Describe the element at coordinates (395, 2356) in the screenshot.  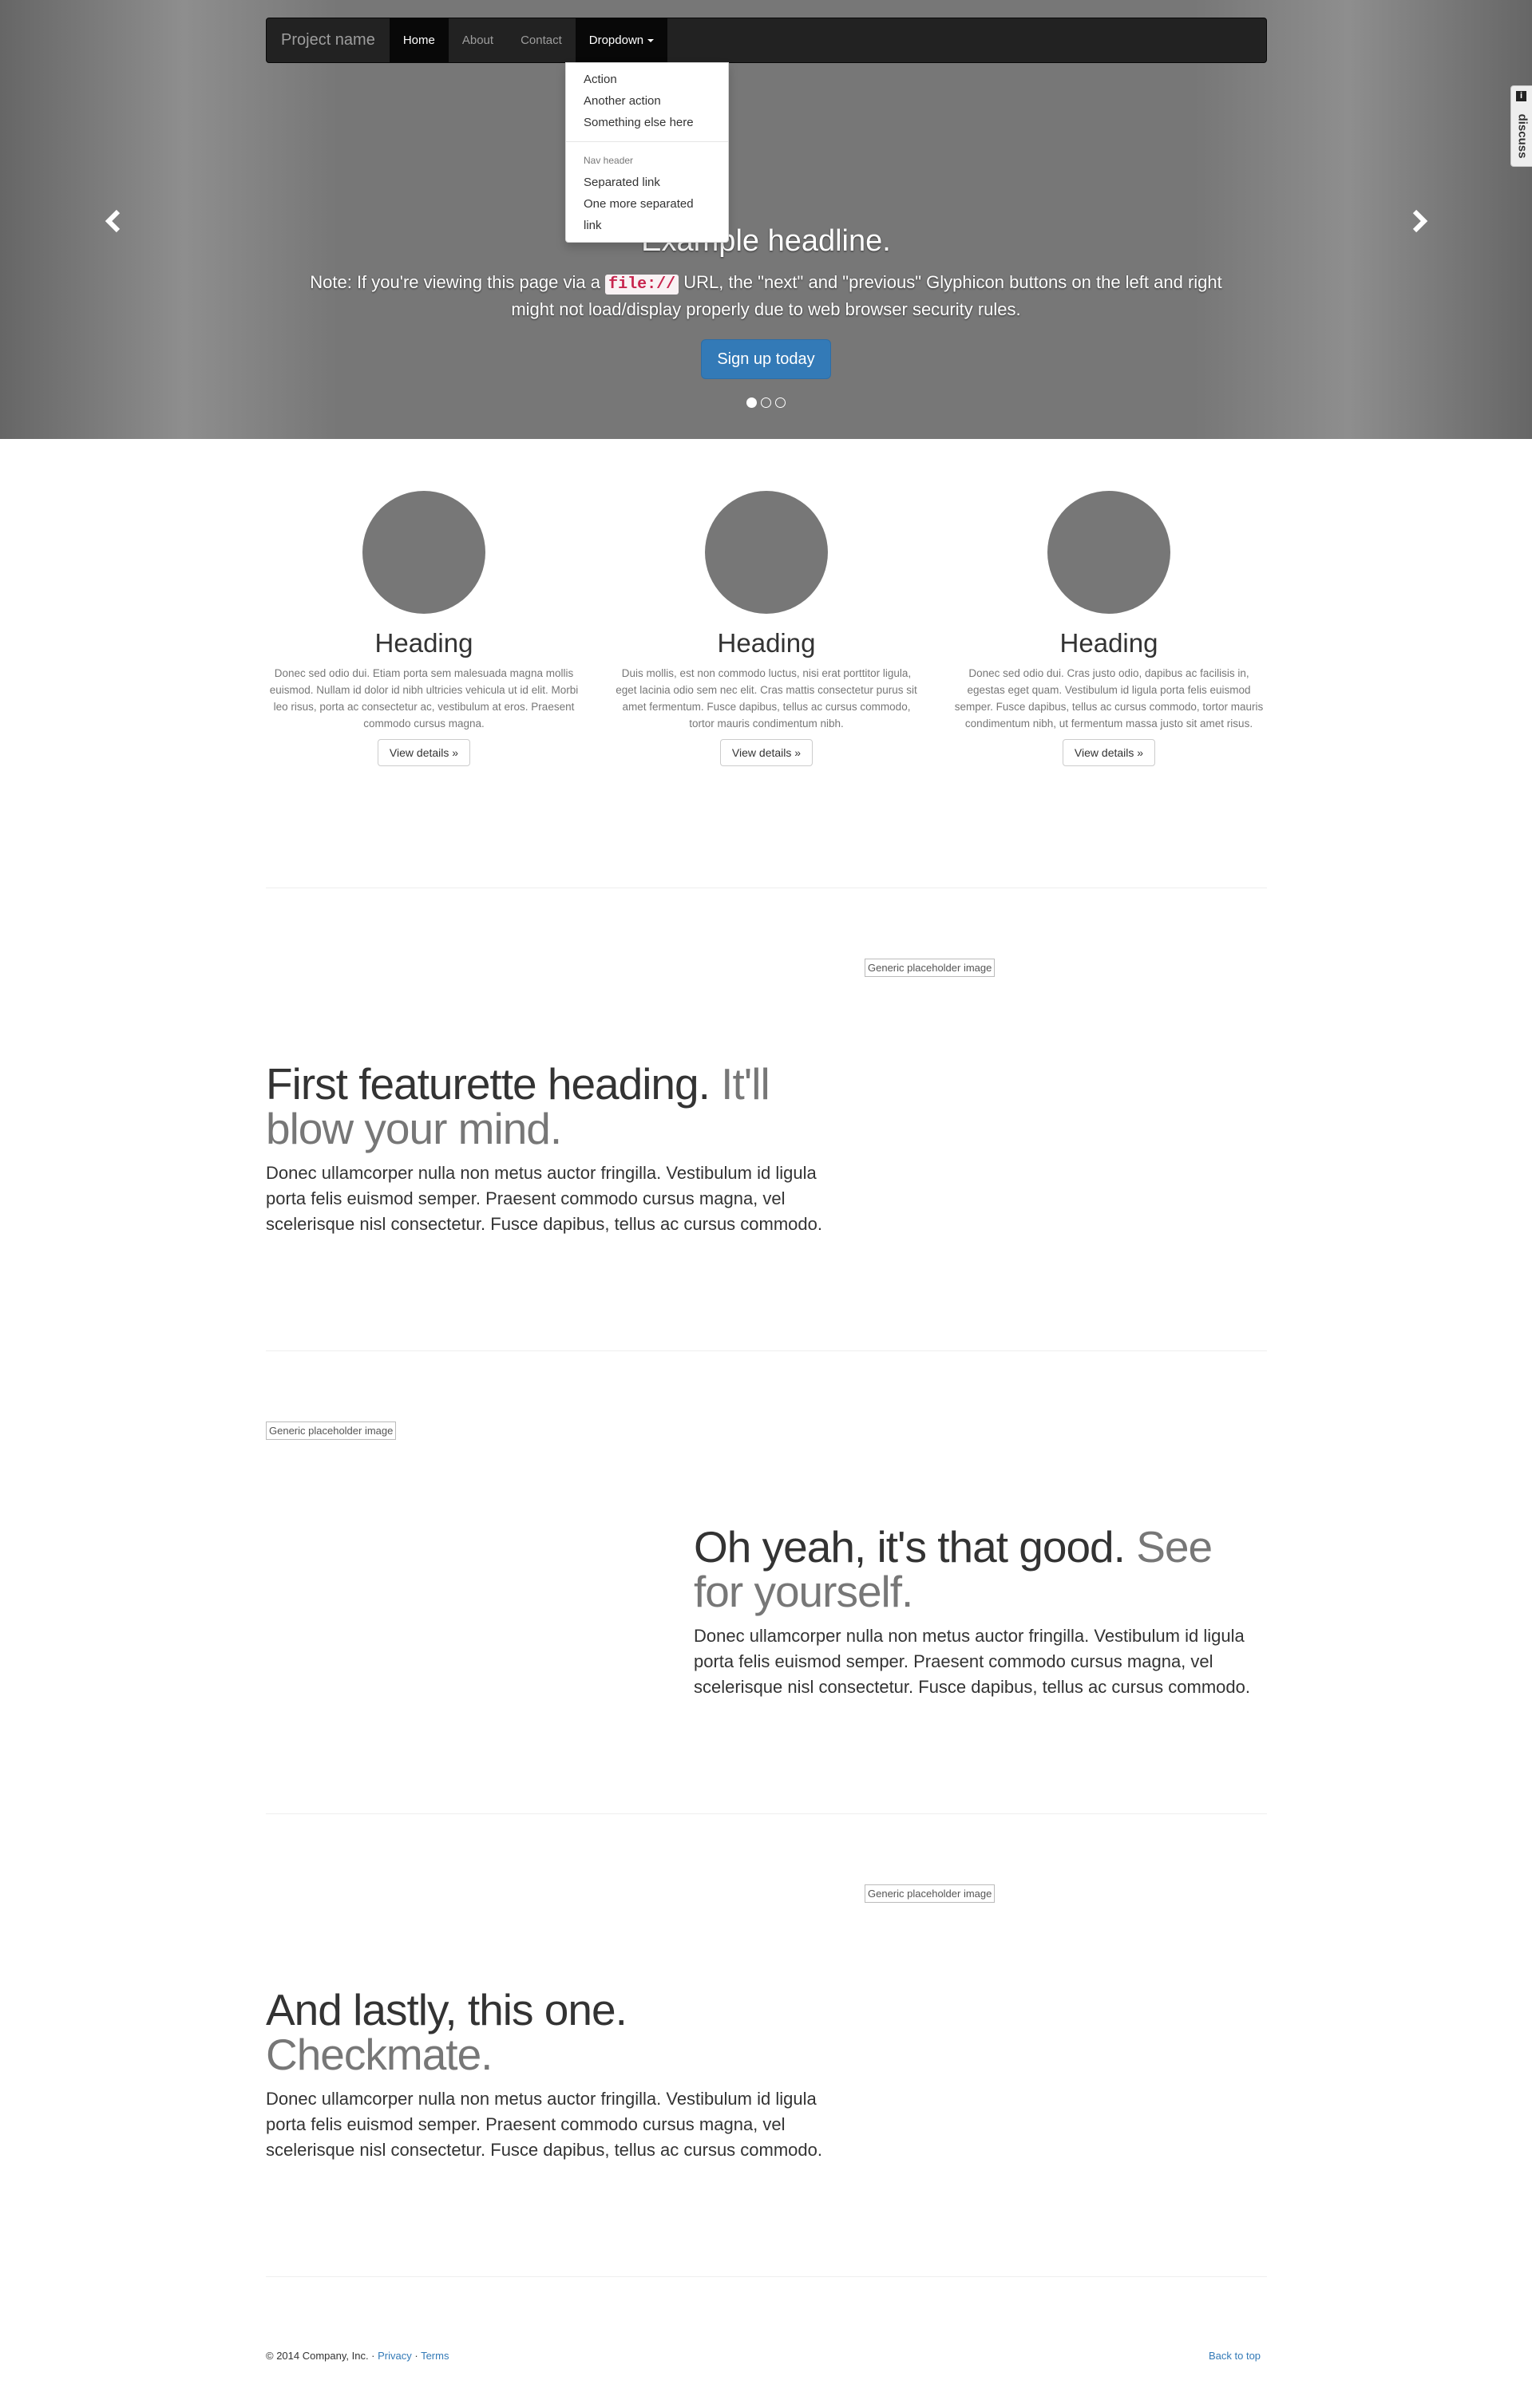
I see `footer-privacy-link: Privacy` at that location.